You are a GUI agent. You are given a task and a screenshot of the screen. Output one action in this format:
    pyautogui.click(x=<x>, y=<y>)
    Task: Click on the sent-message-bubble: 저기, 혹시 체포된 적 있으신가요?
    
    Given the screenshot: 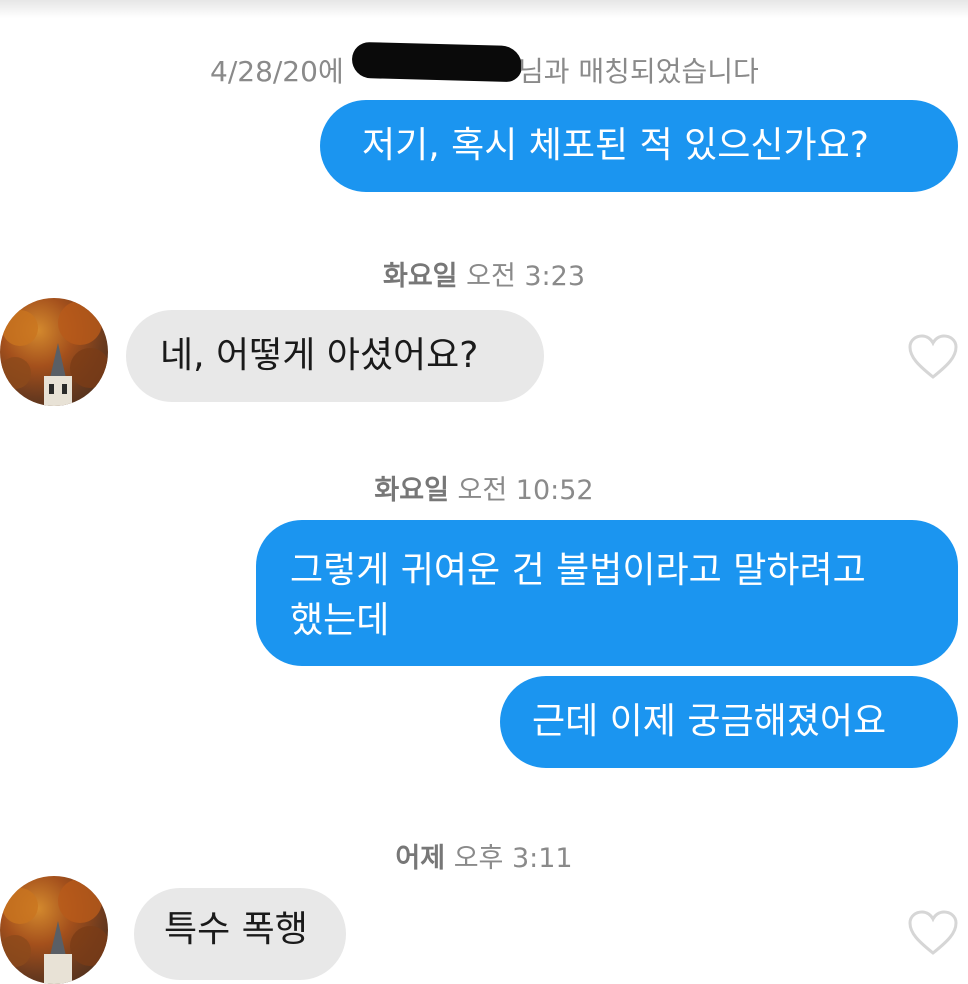 What is the action you would take?
    pyautogui.click(x=639, y=146)
    